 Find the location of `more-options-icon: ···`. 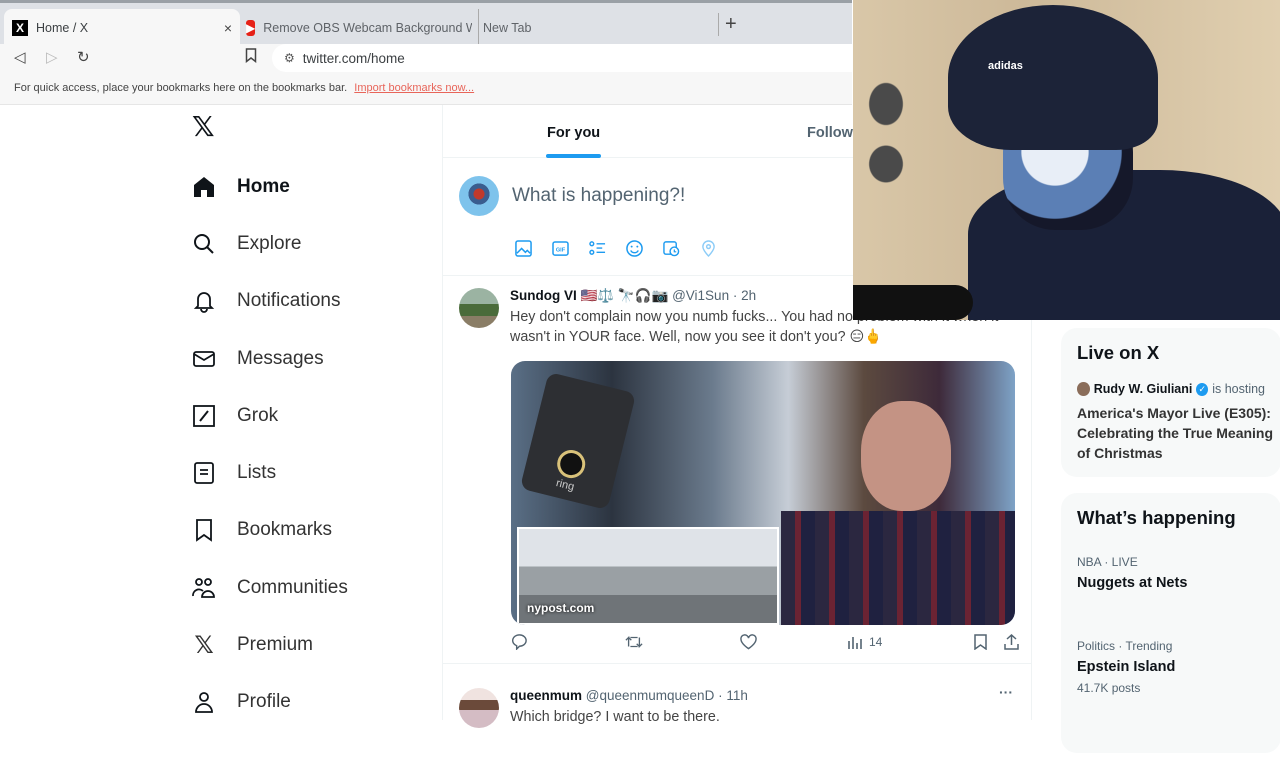

more-options-icon: ··· is located at coordinates (1006, 692).